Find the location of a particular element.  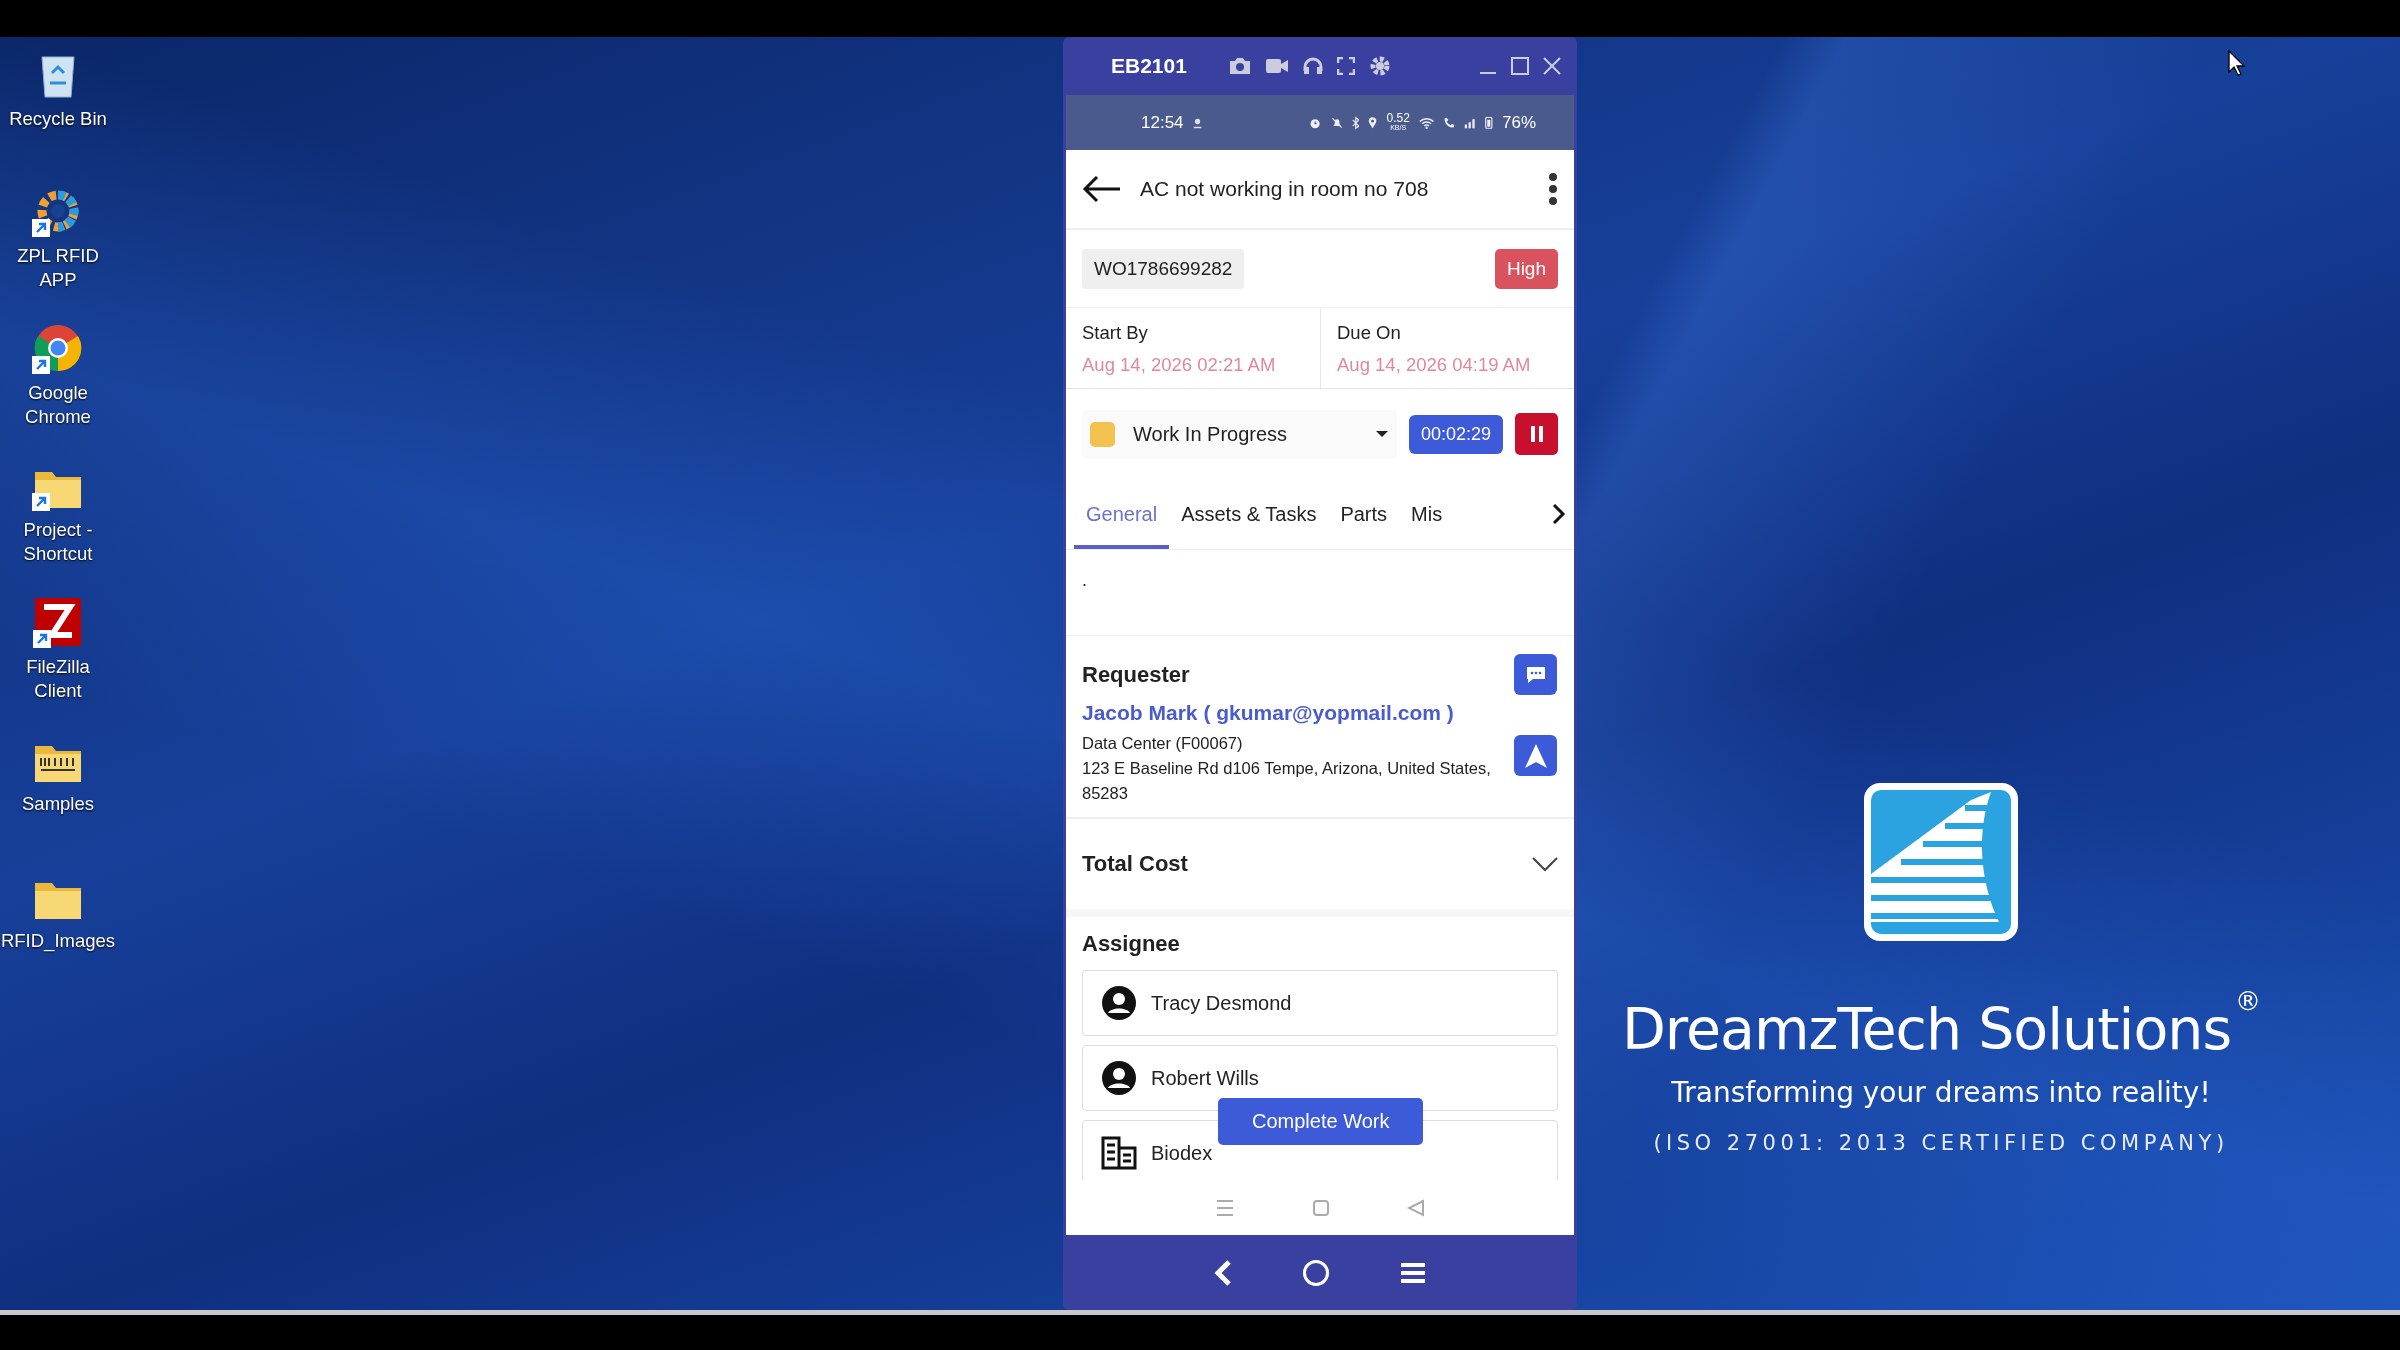

tab: Mis is located at coordinates (1427, 514).